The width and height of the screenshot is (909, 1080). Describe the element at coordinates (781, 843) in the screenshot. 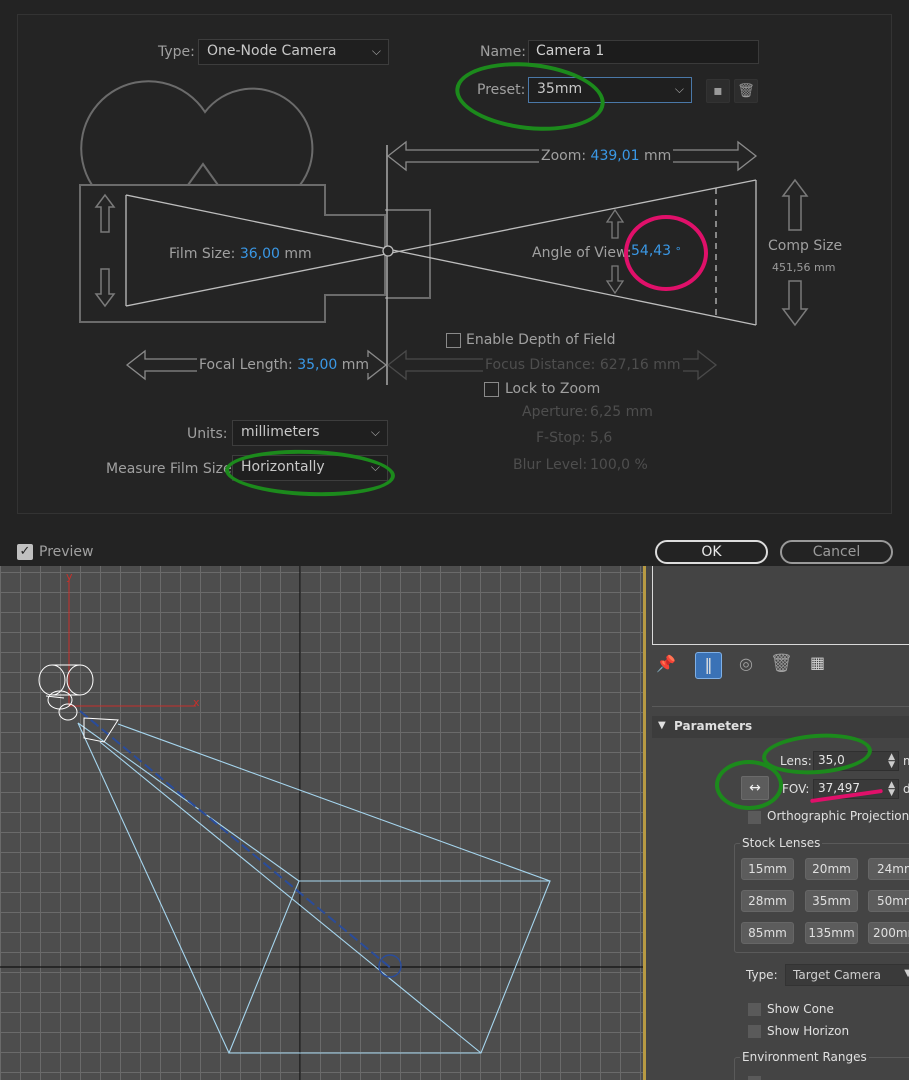

I see `stock-lenses-title: Stock Lenses` at that location.